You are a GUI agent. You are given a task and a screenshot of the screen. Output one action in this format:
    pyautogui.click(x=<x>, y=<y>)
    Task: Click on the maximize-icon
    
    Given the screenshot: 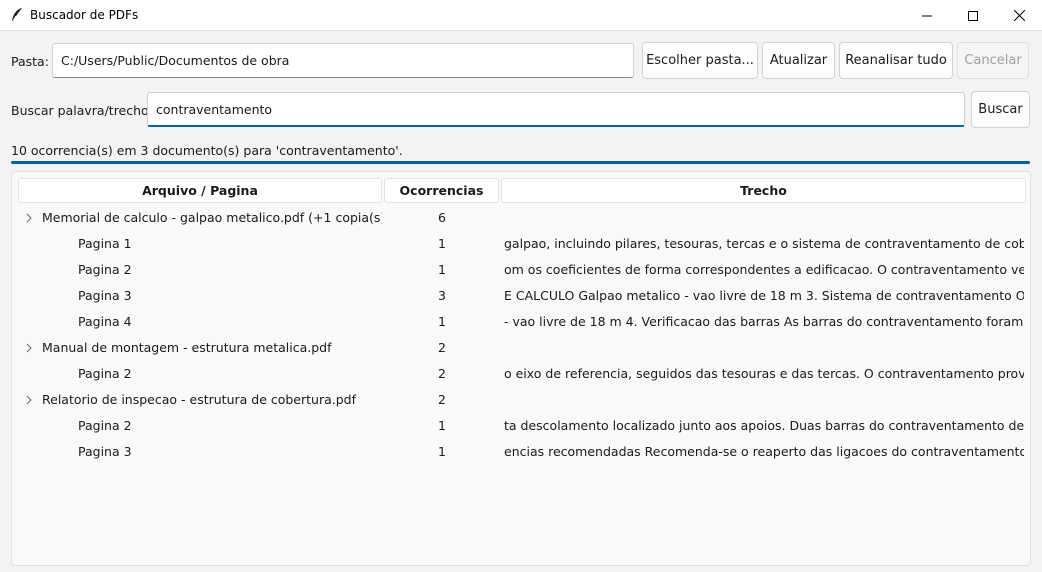 What is the action you would take?
    pyautogui.click(x=973, y=15)
    